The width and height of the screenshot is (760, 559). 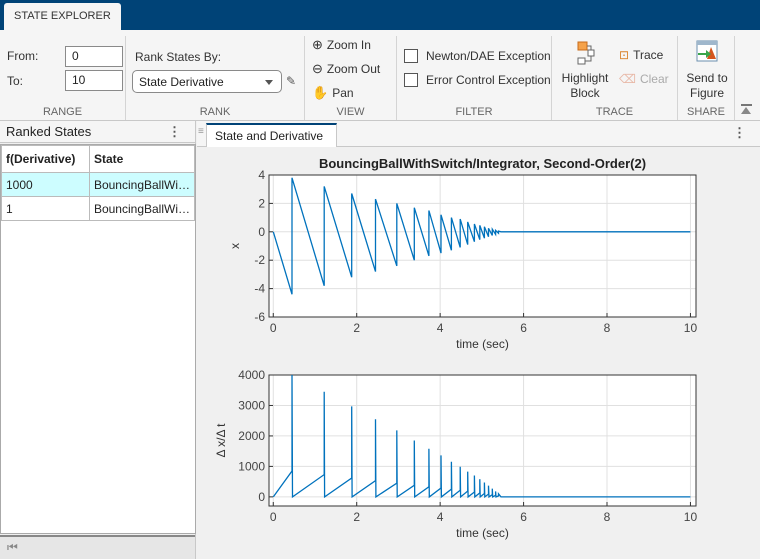 I want to click on rank-section-label: RANK, so click(x=215, y=112).